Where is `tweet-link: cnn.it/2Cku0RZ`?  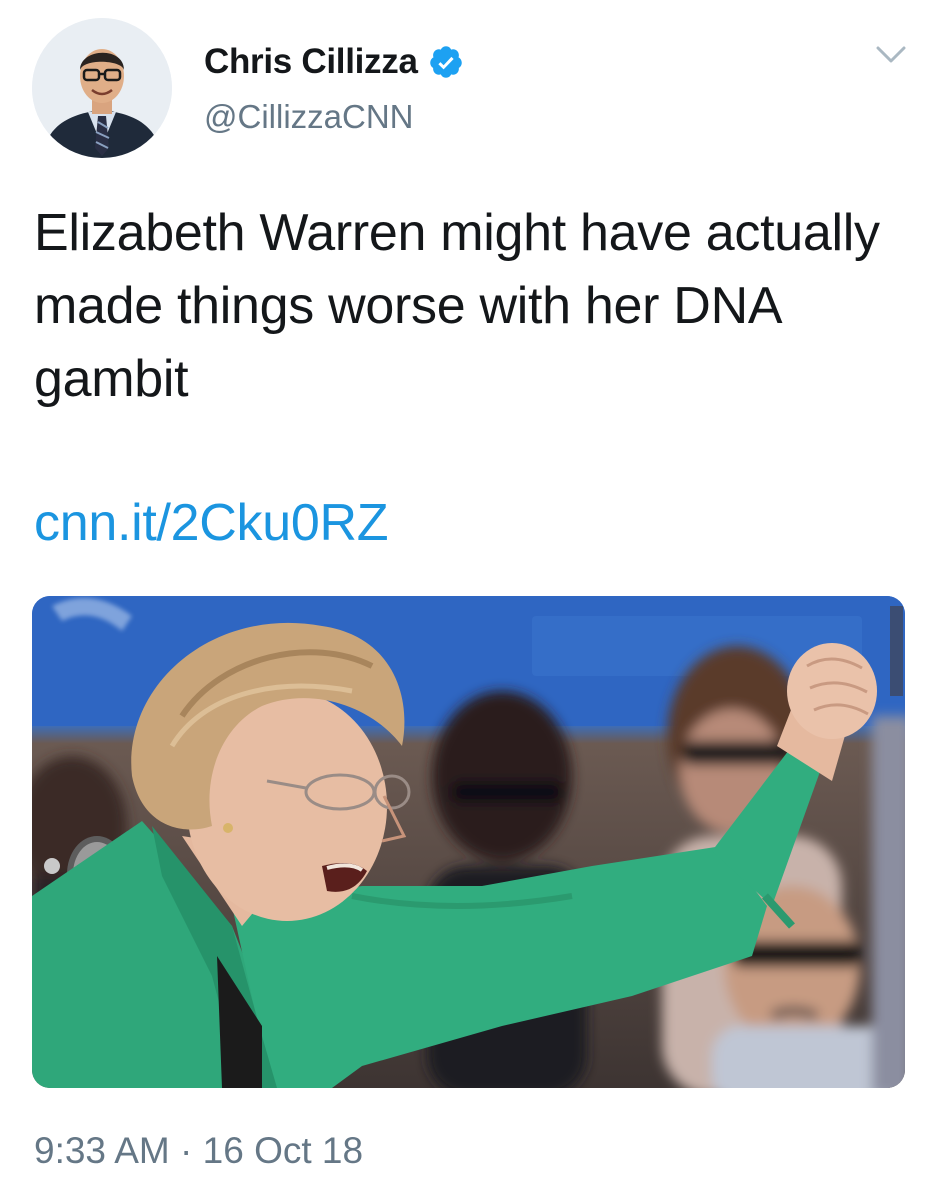 tweet-link: cnn.it/2Cku0RZ is located at coordinates (211, 523).